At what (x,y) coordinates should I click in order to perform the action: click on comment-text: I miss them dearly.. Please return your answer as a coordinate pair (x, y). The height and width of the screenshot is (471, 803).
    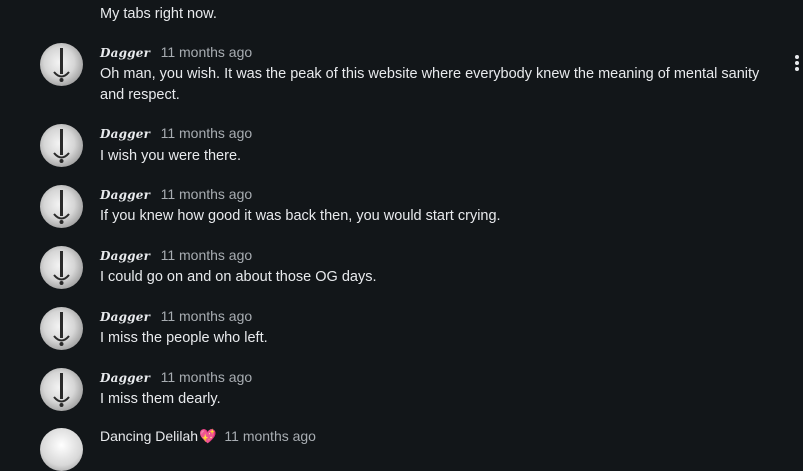
    Looking at the image, I should click on (160, 399).